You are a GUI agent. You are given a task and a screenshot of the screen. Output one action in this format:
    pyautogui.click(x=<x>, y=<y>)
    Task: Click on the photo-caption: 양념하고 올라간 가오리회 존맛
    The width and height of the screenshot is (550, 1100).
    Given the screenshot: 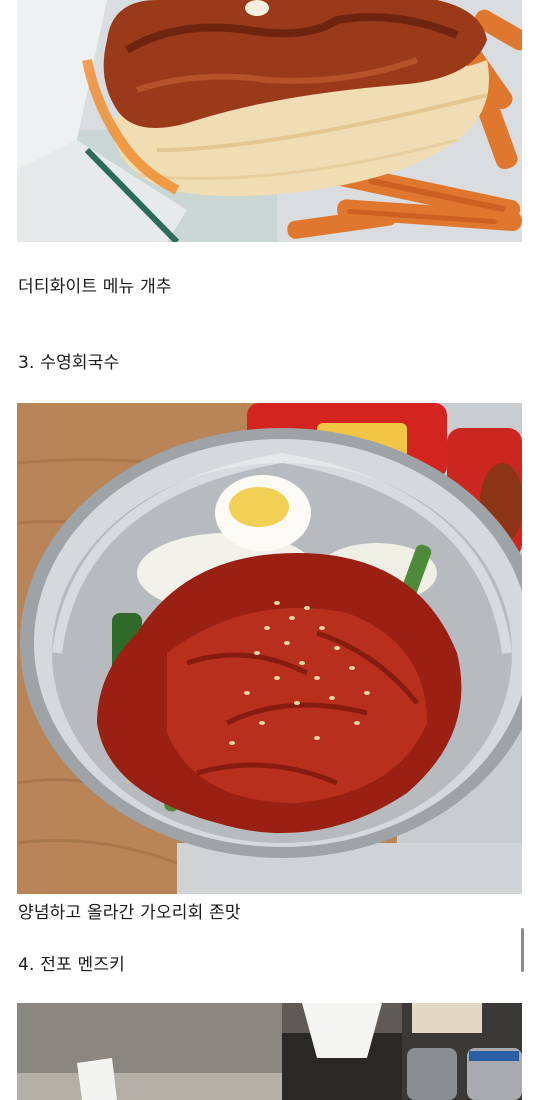 What is the action you would take?
    pyautogui.click(x=129, y=913)
    